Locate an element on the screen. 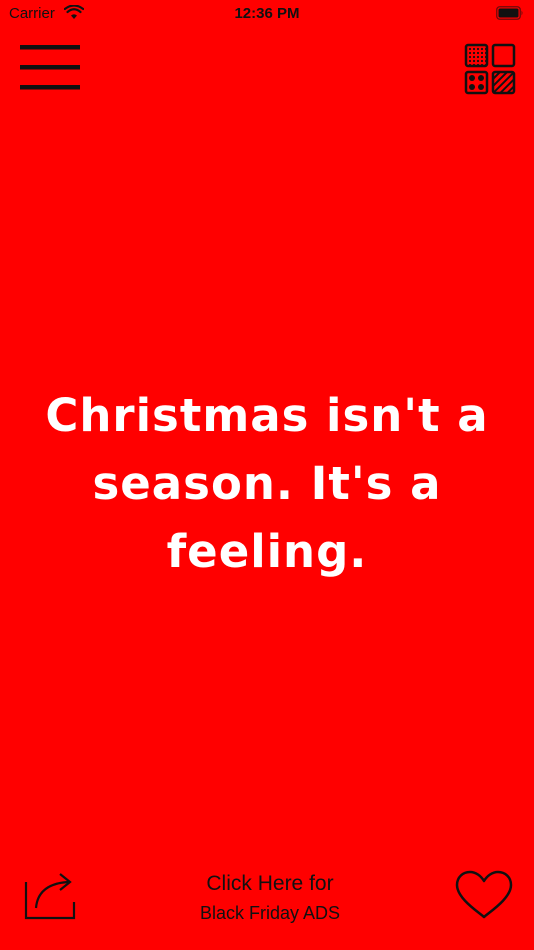 Image resolution: width=534 pixels, height=950 pixels. status-bar: Carrier 12:36 PM is located at coordinates (267, 14).